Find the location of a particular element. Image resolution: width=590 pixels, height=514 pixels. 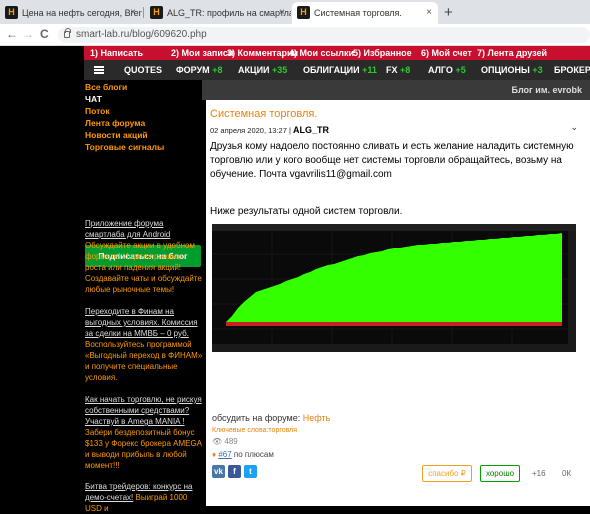

nav-quotes: QUOTES is located at coordinates (143, 70).